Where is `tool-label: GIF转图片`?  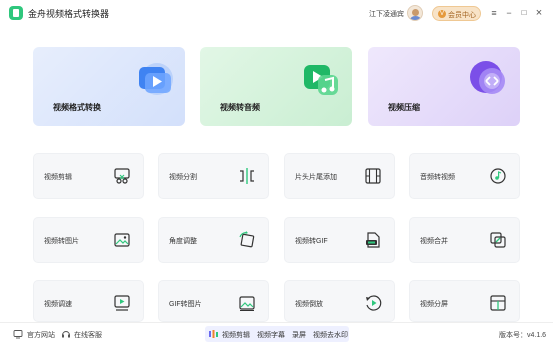 tool-label: GIF转图片 is located at coordinates (185, 304).